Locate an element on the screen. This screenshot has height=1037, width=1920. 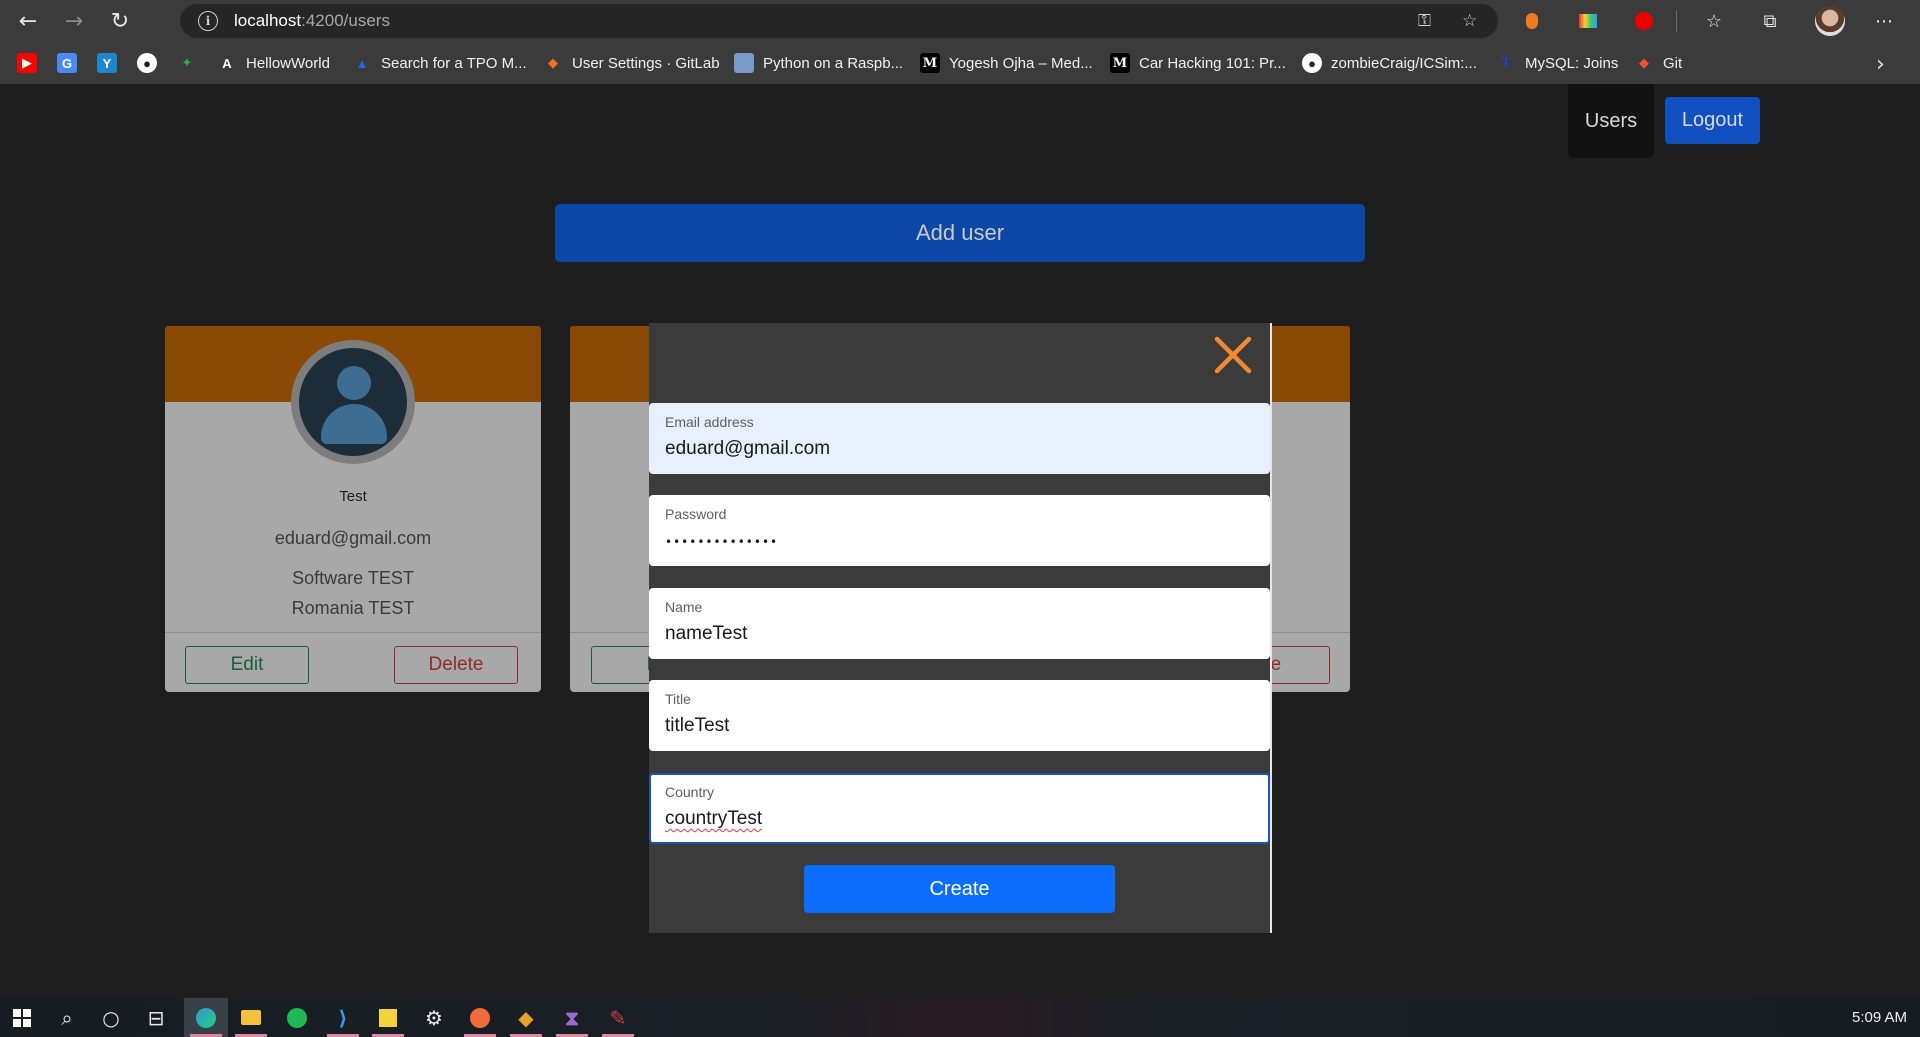
name-label: Name is located at coordinates (684, 607).